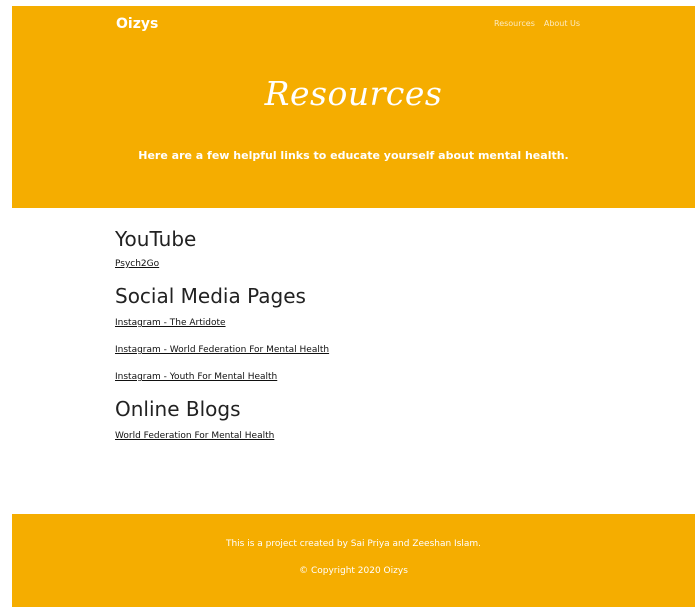 The width and height of the screenshot is (698, 607). I want to click on section-heading-online-blogs: Online Blogs, so click(178, 409).